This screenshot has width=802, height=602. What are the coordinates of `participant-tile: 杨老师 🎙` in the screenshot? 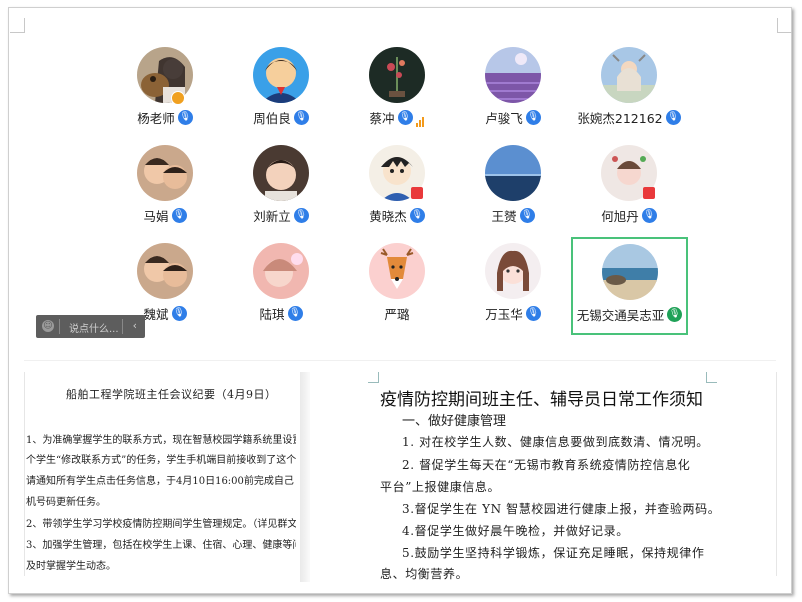 It's located at (165, 90).